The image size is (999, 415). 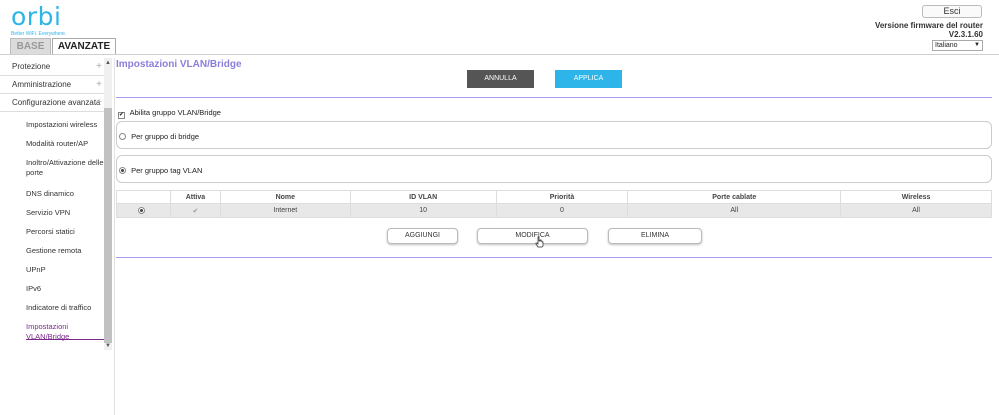 I want to click on sidebar-group-label: Protezione, so click(x=31, y=66).